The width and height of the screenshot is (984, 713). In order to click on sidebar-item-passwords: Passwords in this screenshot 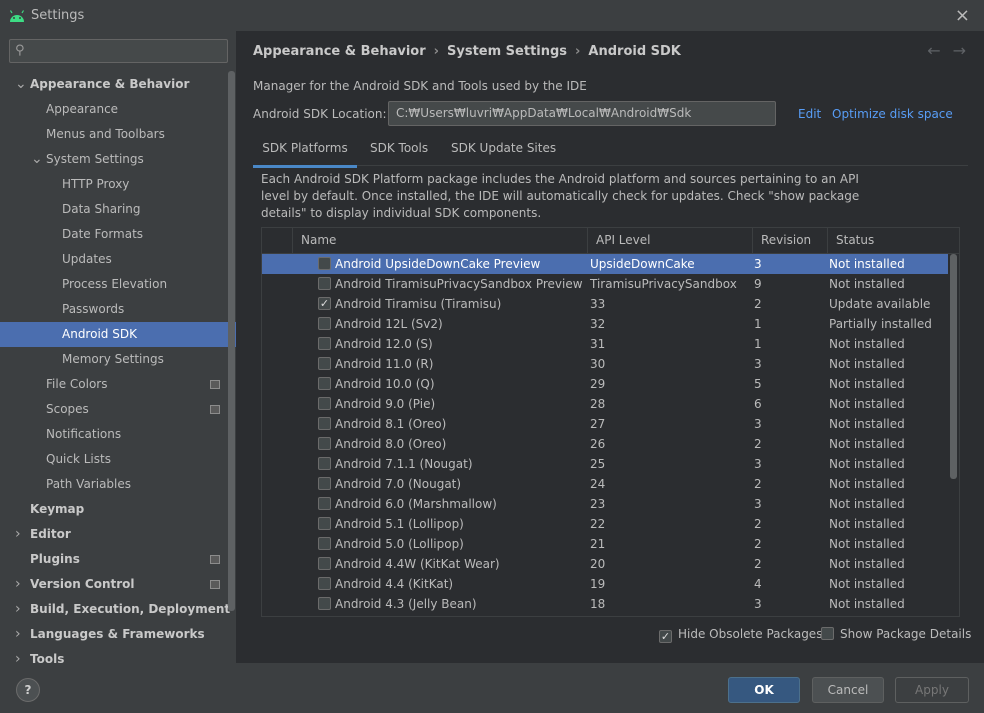, I will do `click(118, 309)`.